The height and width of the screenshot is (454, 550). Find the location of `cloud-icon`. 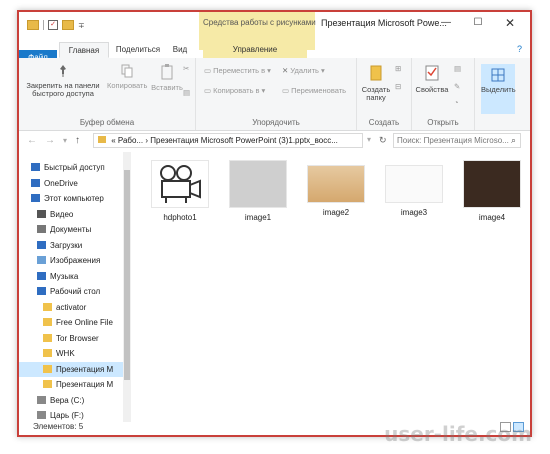

cloud-icon is located at coordinates (35, 182).